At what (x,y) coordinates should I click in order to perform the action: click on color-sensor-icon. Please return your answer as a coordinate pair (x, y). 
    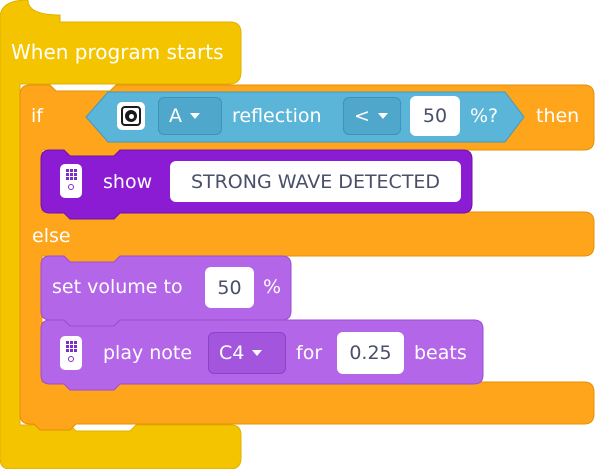
    Looking at the image, I should click on (131, 116).